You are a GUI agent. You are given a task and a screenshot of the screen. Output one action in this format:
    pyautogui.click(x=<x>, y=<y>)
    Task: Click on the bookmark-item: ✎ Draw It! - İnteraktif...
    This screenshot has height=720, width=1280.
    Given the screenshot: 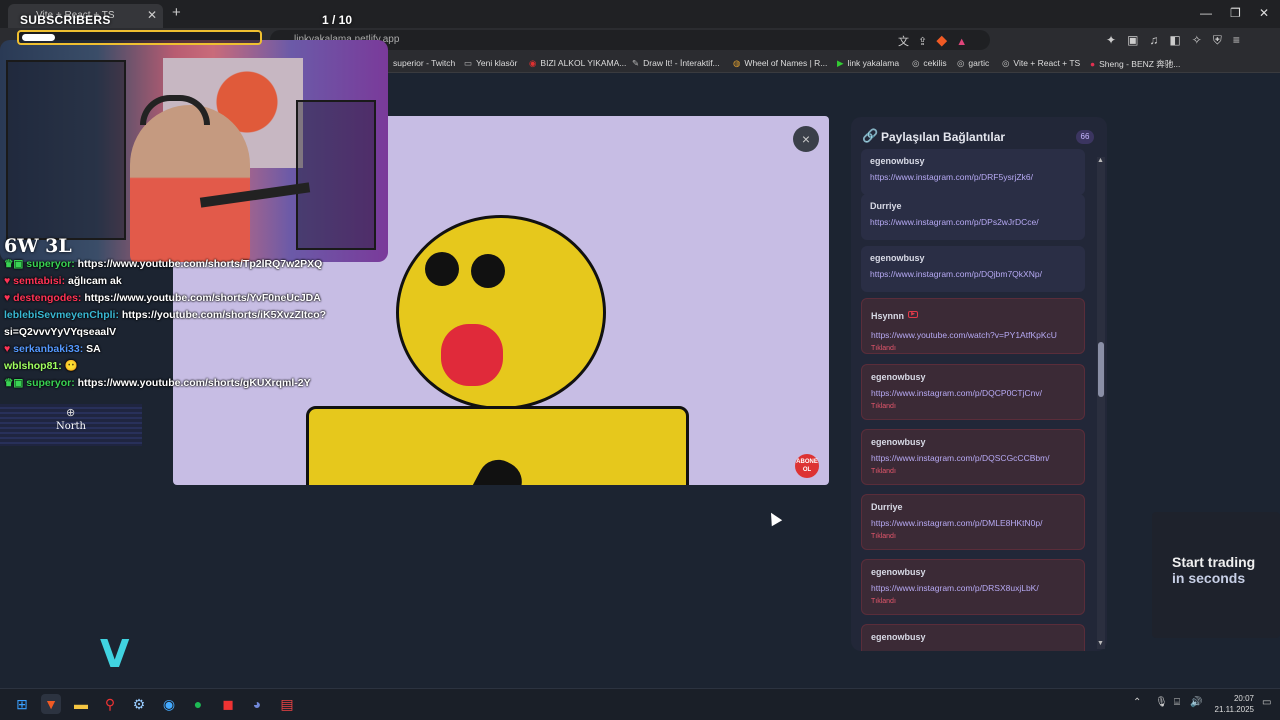 What is the action you would take?
    pyautogui.click(x=676, y=63)
    